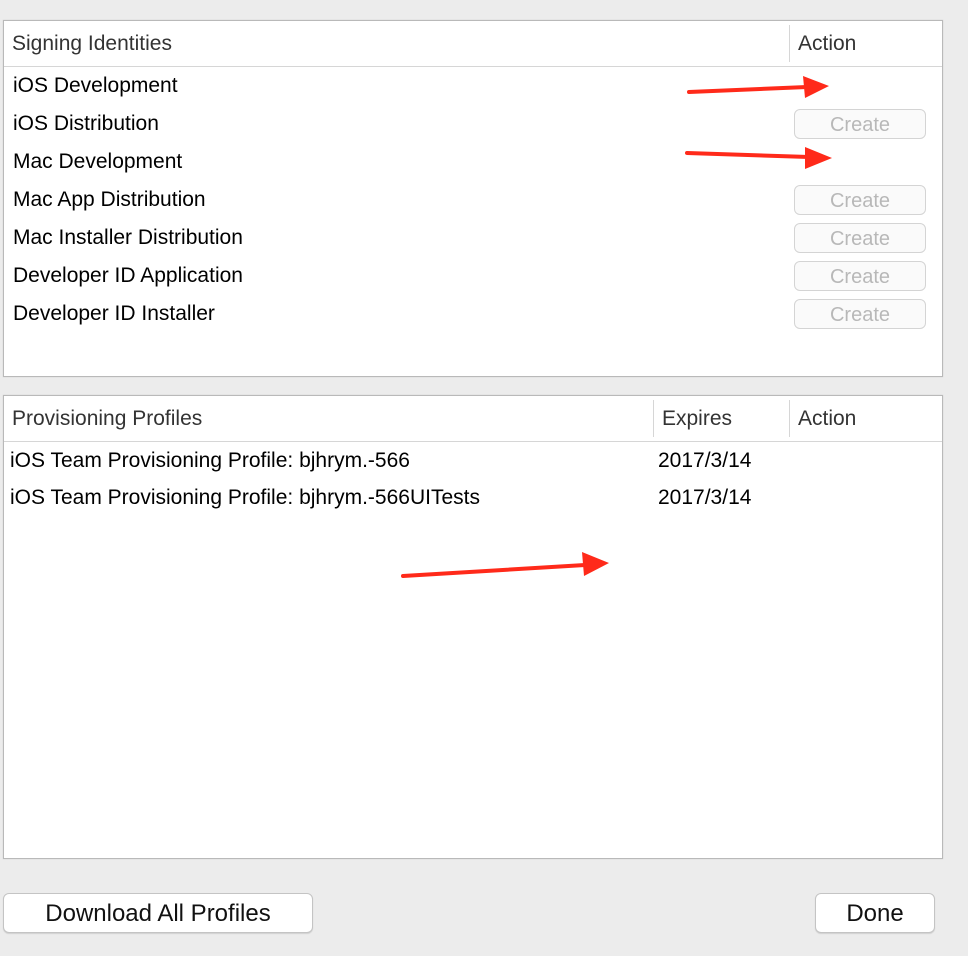 The image size is (968, 956). I want to click on identity-row-developer-id-installer: Developer ID Installer Create, so click(473, 314).